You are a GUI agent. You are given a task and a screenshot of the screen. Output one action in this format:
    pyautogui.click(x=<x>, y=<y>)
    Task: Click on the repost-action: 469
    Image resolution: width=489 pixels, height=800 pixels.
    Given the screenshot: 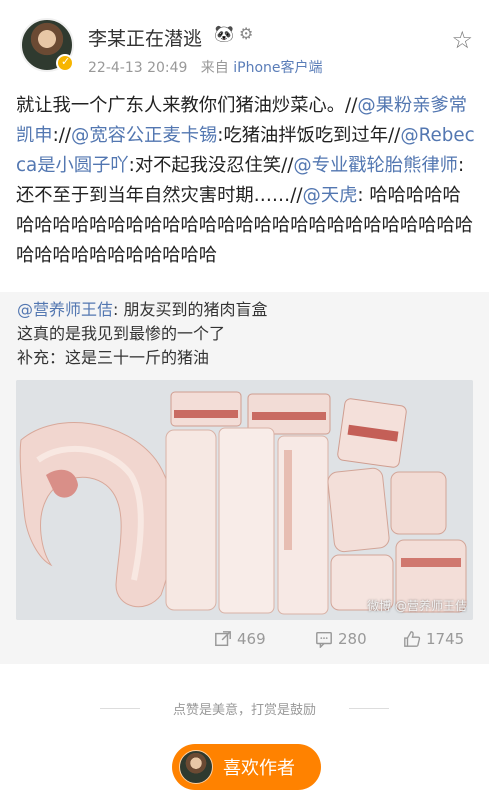 What is the action you would take?
    pyautogui.click(x=240, y=639)
    